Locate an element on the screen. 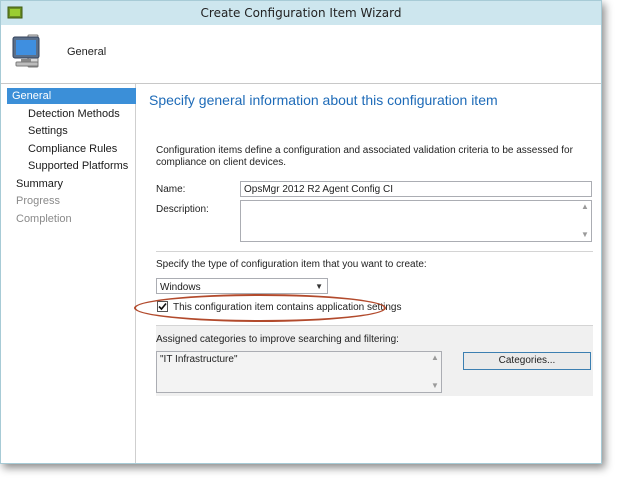 Image resolution: width=618 pixels, height=480 pixels. type-select-value: Windows is located at coordinates (180, 287).